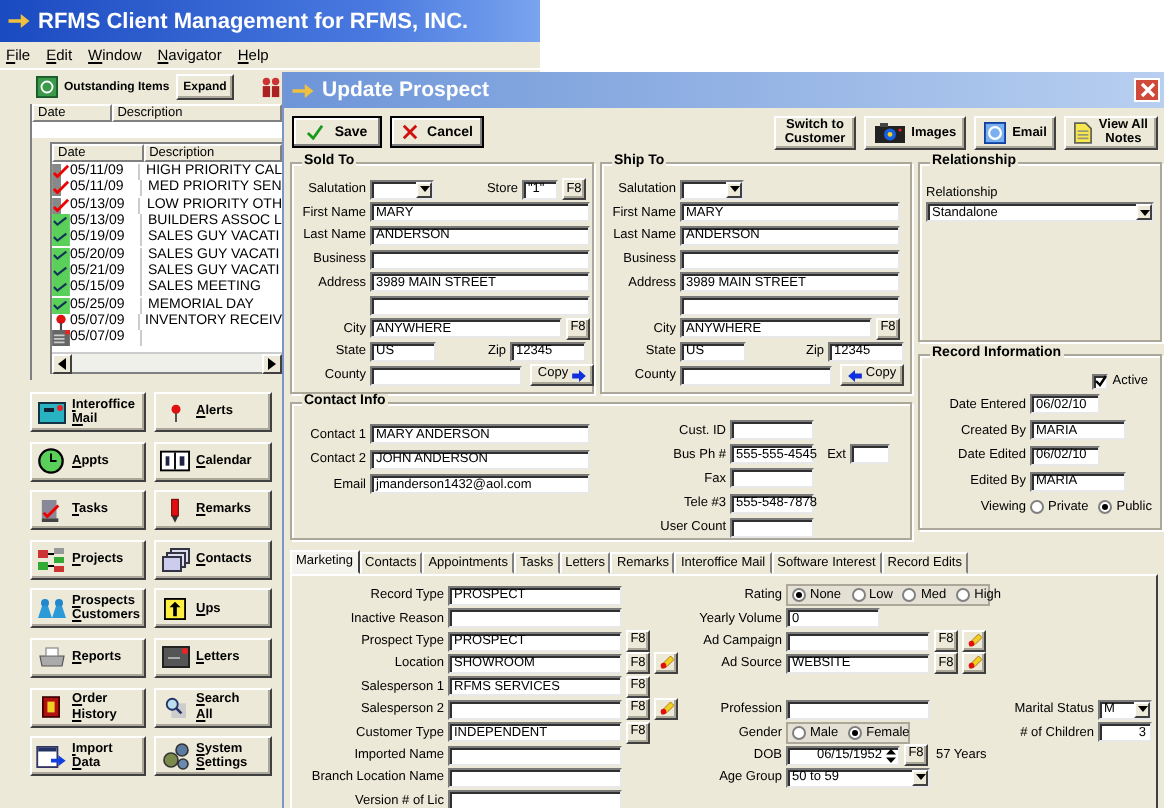 This screenshot has width=1164, height=808. What do you see at coordinates (175, 510) in the screenshot?
I see `marker-icon` at bounding box center [175, 510].